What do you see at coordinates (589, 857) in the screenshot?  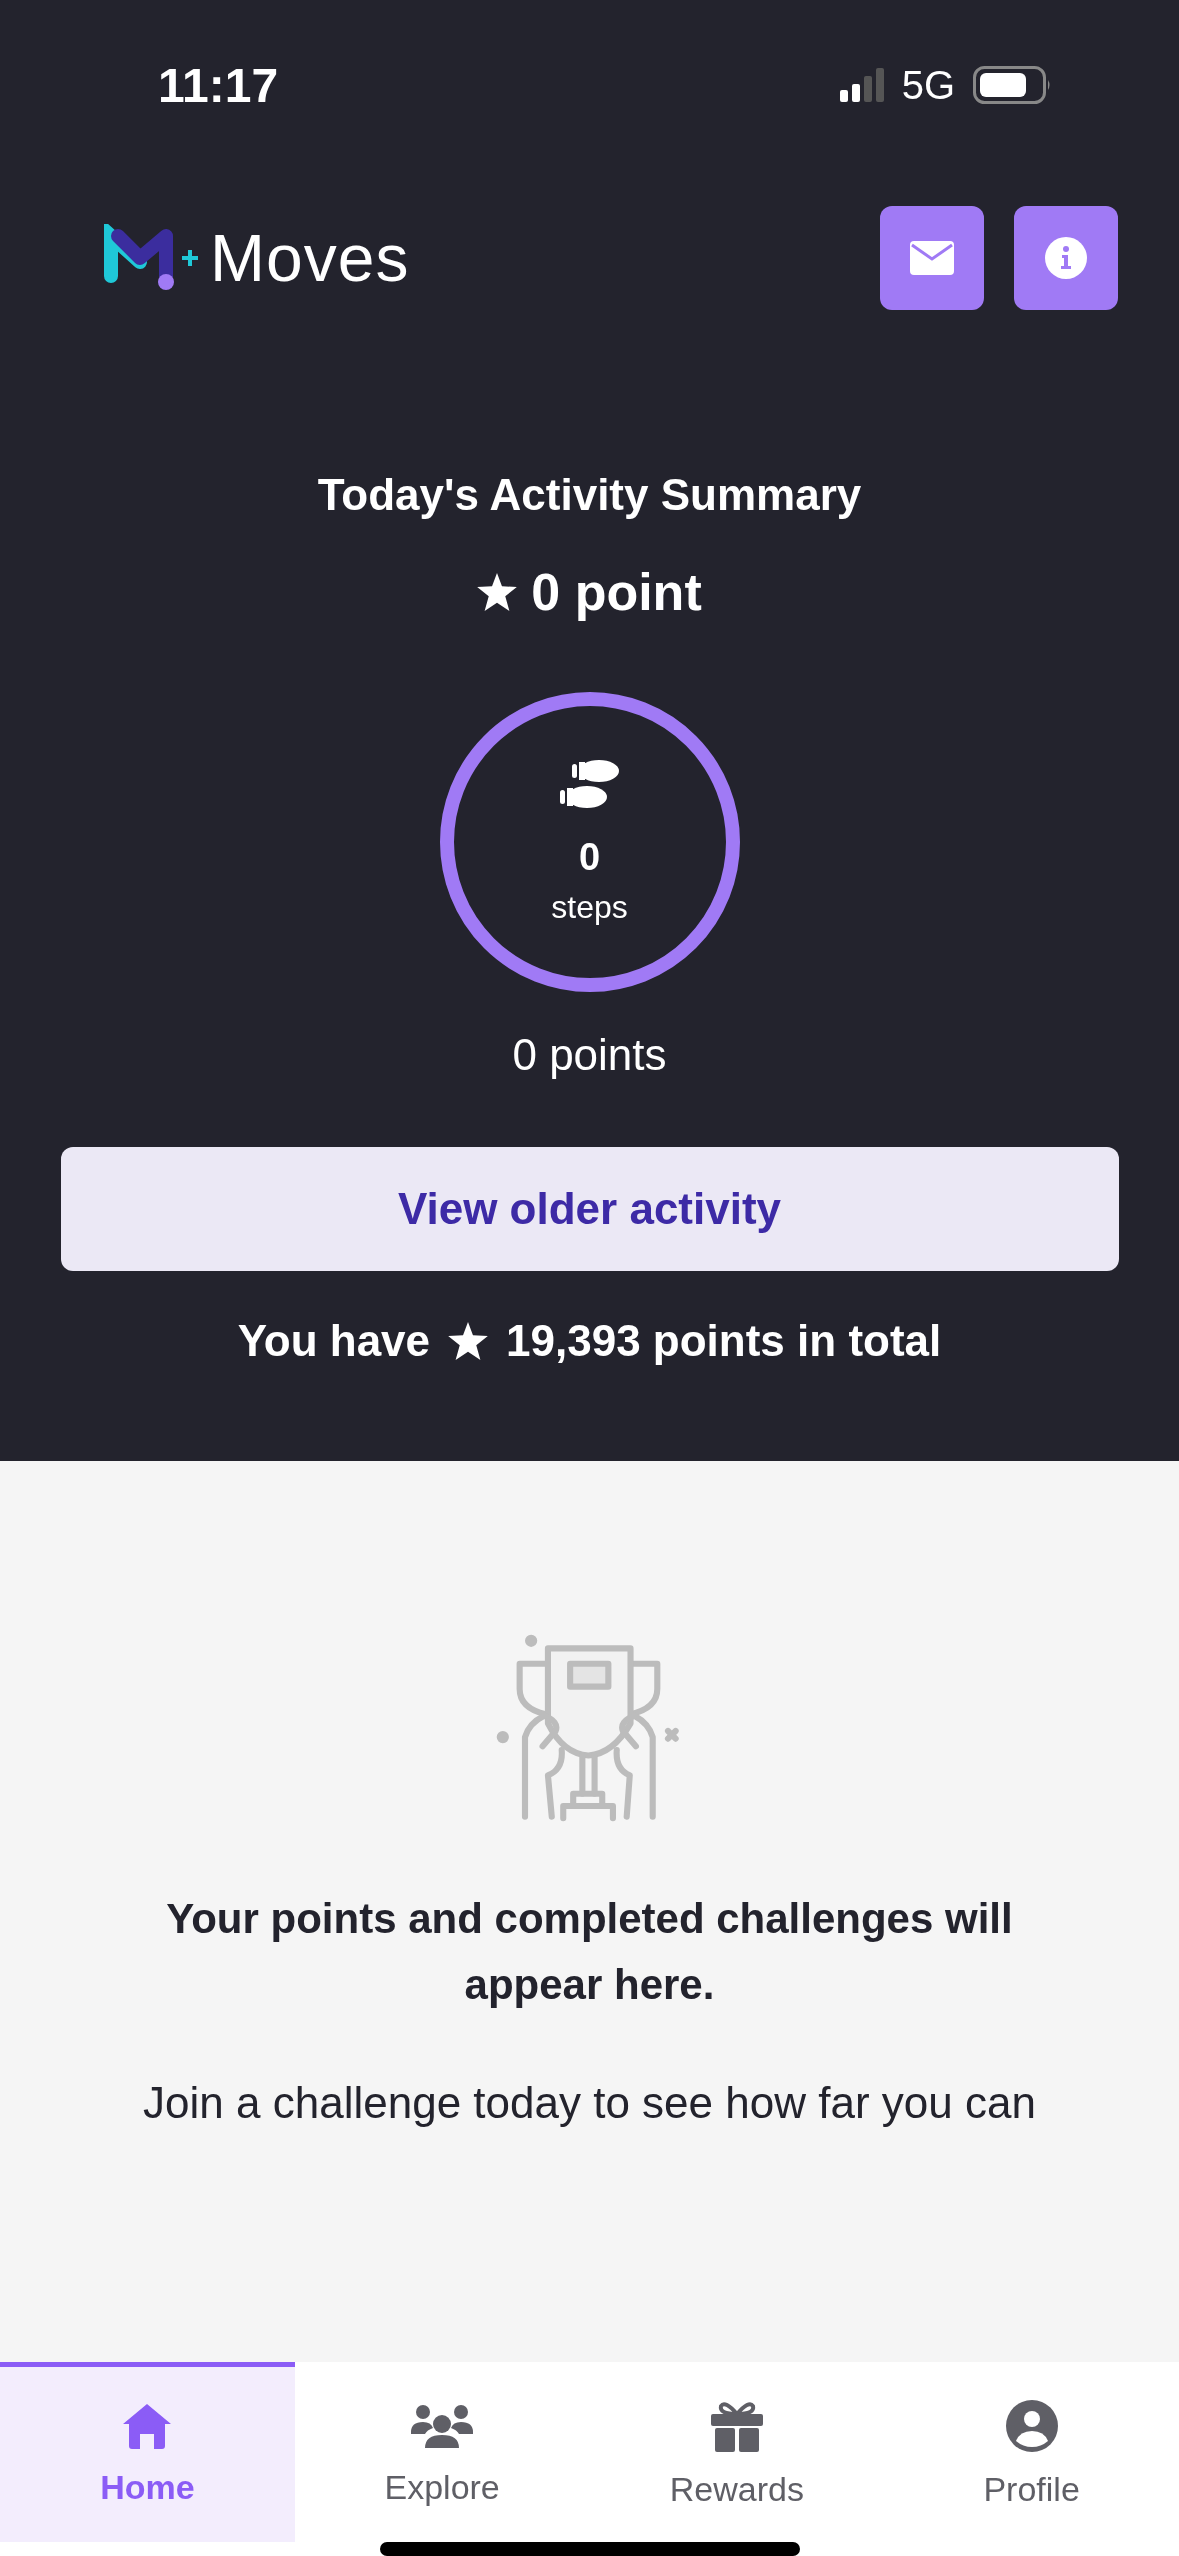 I see `steps-count: 0` at bounding box center [589, 857].